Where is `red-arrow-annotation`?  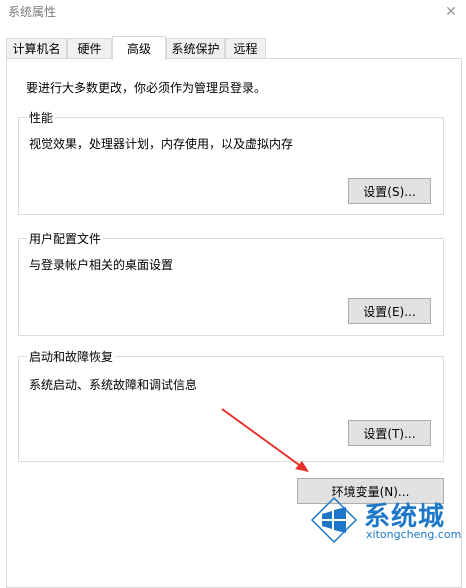
red-arrow-annotation is located at coordinates (265, 440).